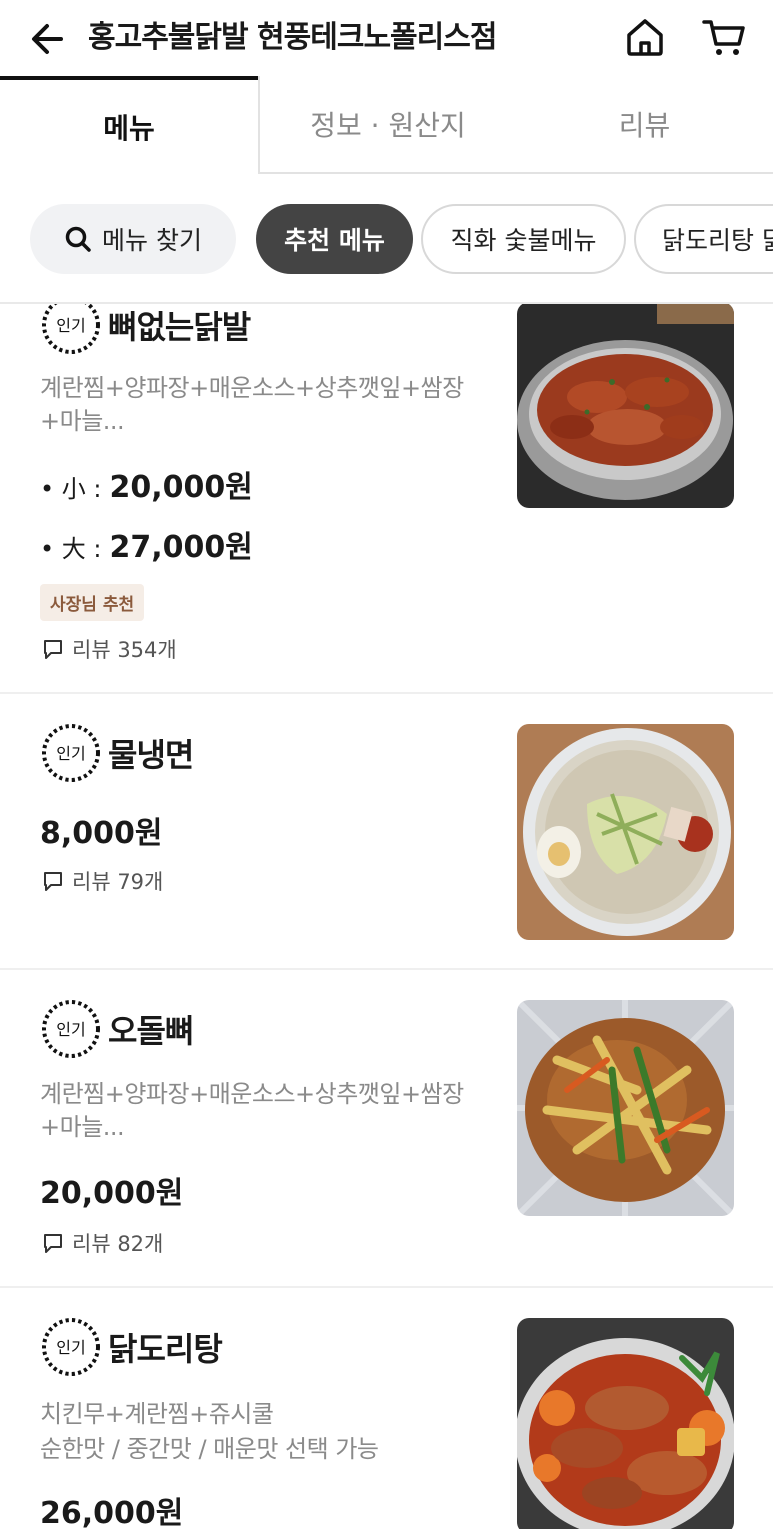 The image size is (773, 1529). I want to click on cart-icon, so click(723, 37).